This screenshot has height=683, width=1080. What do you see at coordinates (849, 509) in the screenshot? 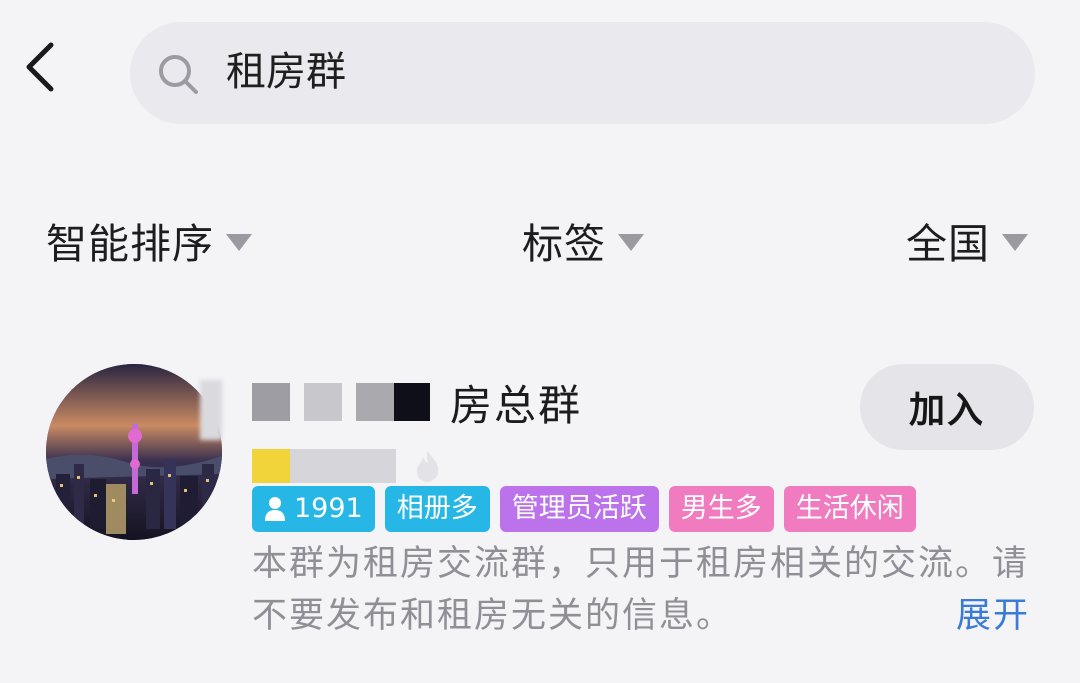
I see `tag-category: 生活休闲` at bounding box center [849, 509].